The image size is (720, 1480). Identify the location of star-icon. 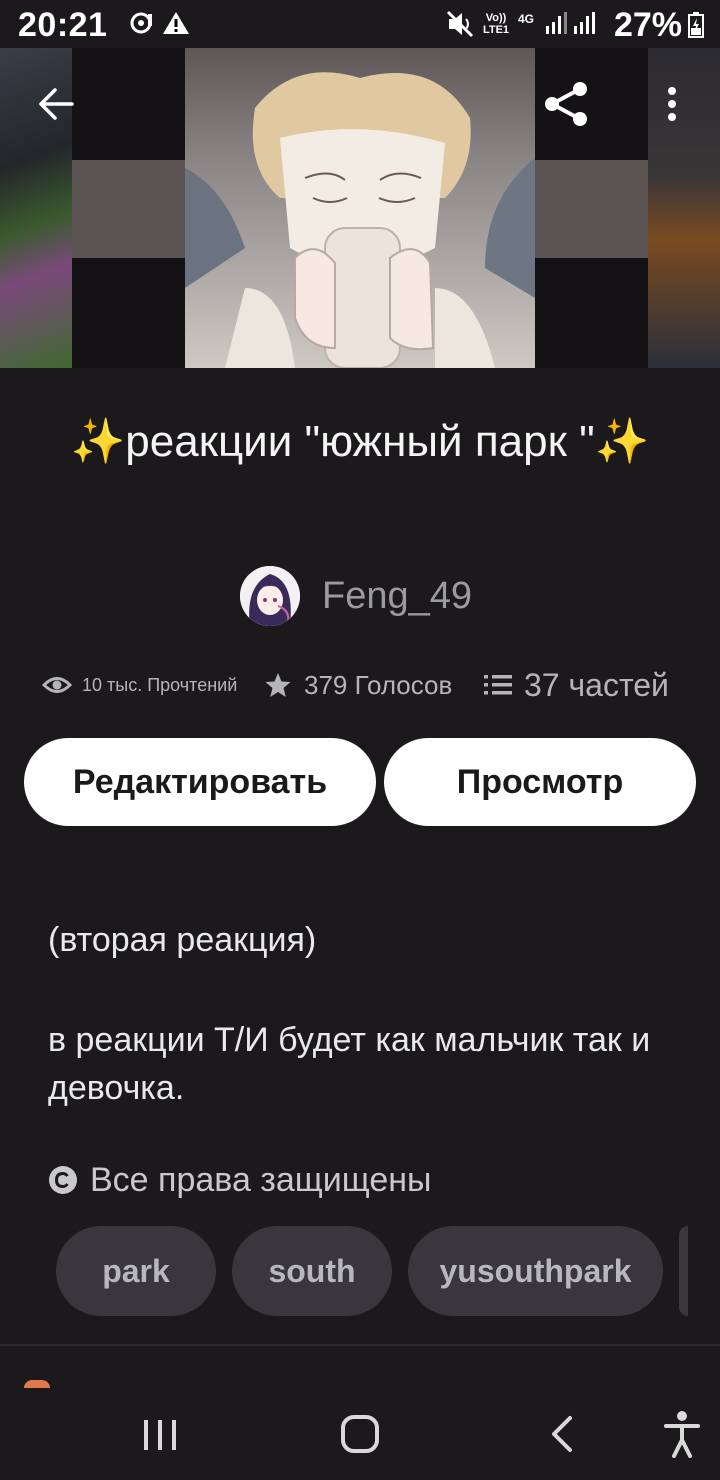
(278, 685).